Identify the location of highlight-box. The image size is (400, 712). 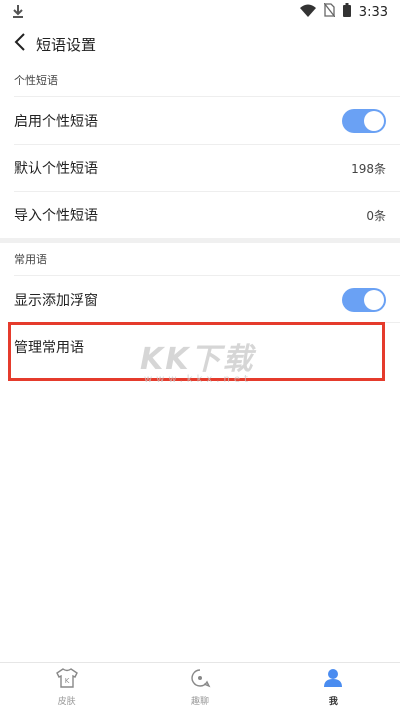
(196, 351).